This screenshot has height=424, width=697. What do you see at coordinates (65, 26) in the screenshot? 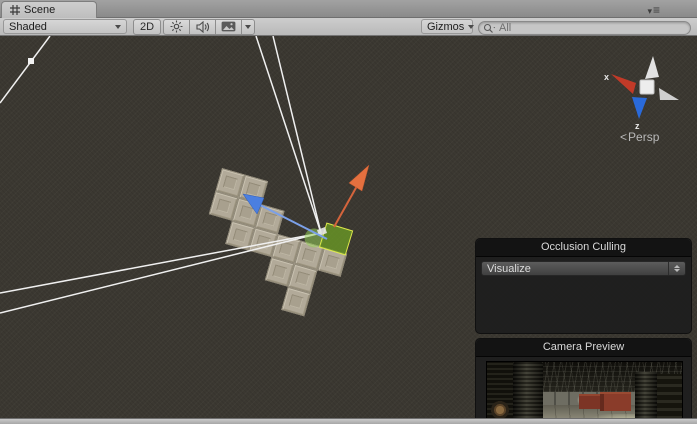
I see `draw-mode-dropdown: Shaded` at bounding box center [65, 26].